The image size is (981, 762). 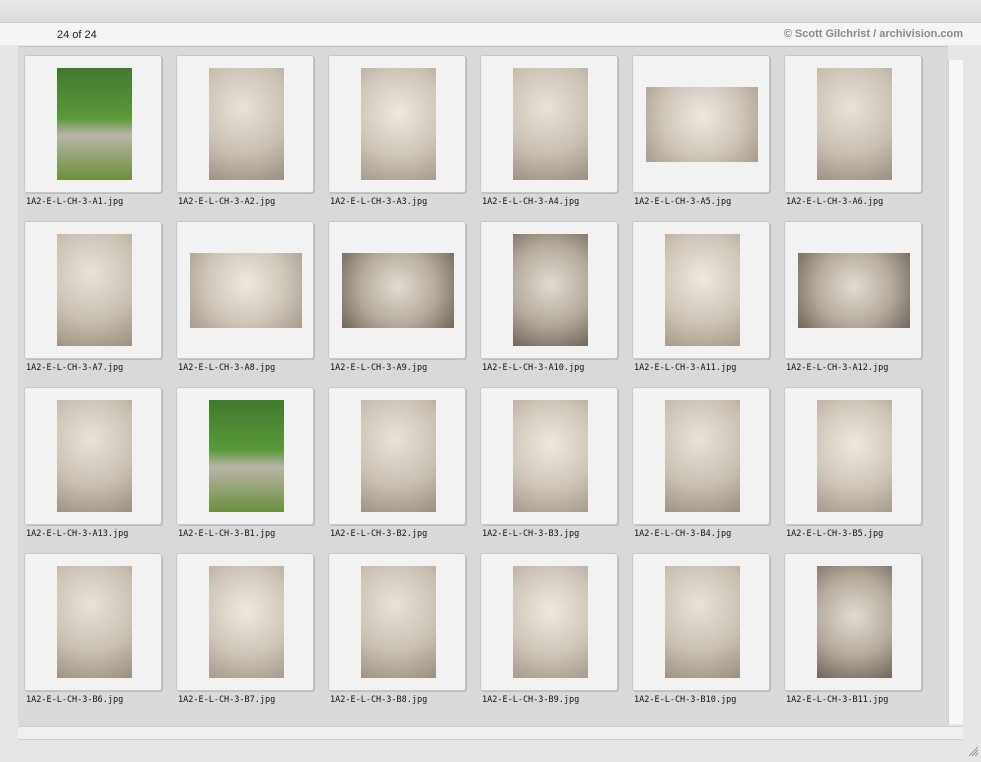 I want to click on thumbnail-filename: 1A2-E-L-CH-3-A3.jpg, so click(x=379, y=202).